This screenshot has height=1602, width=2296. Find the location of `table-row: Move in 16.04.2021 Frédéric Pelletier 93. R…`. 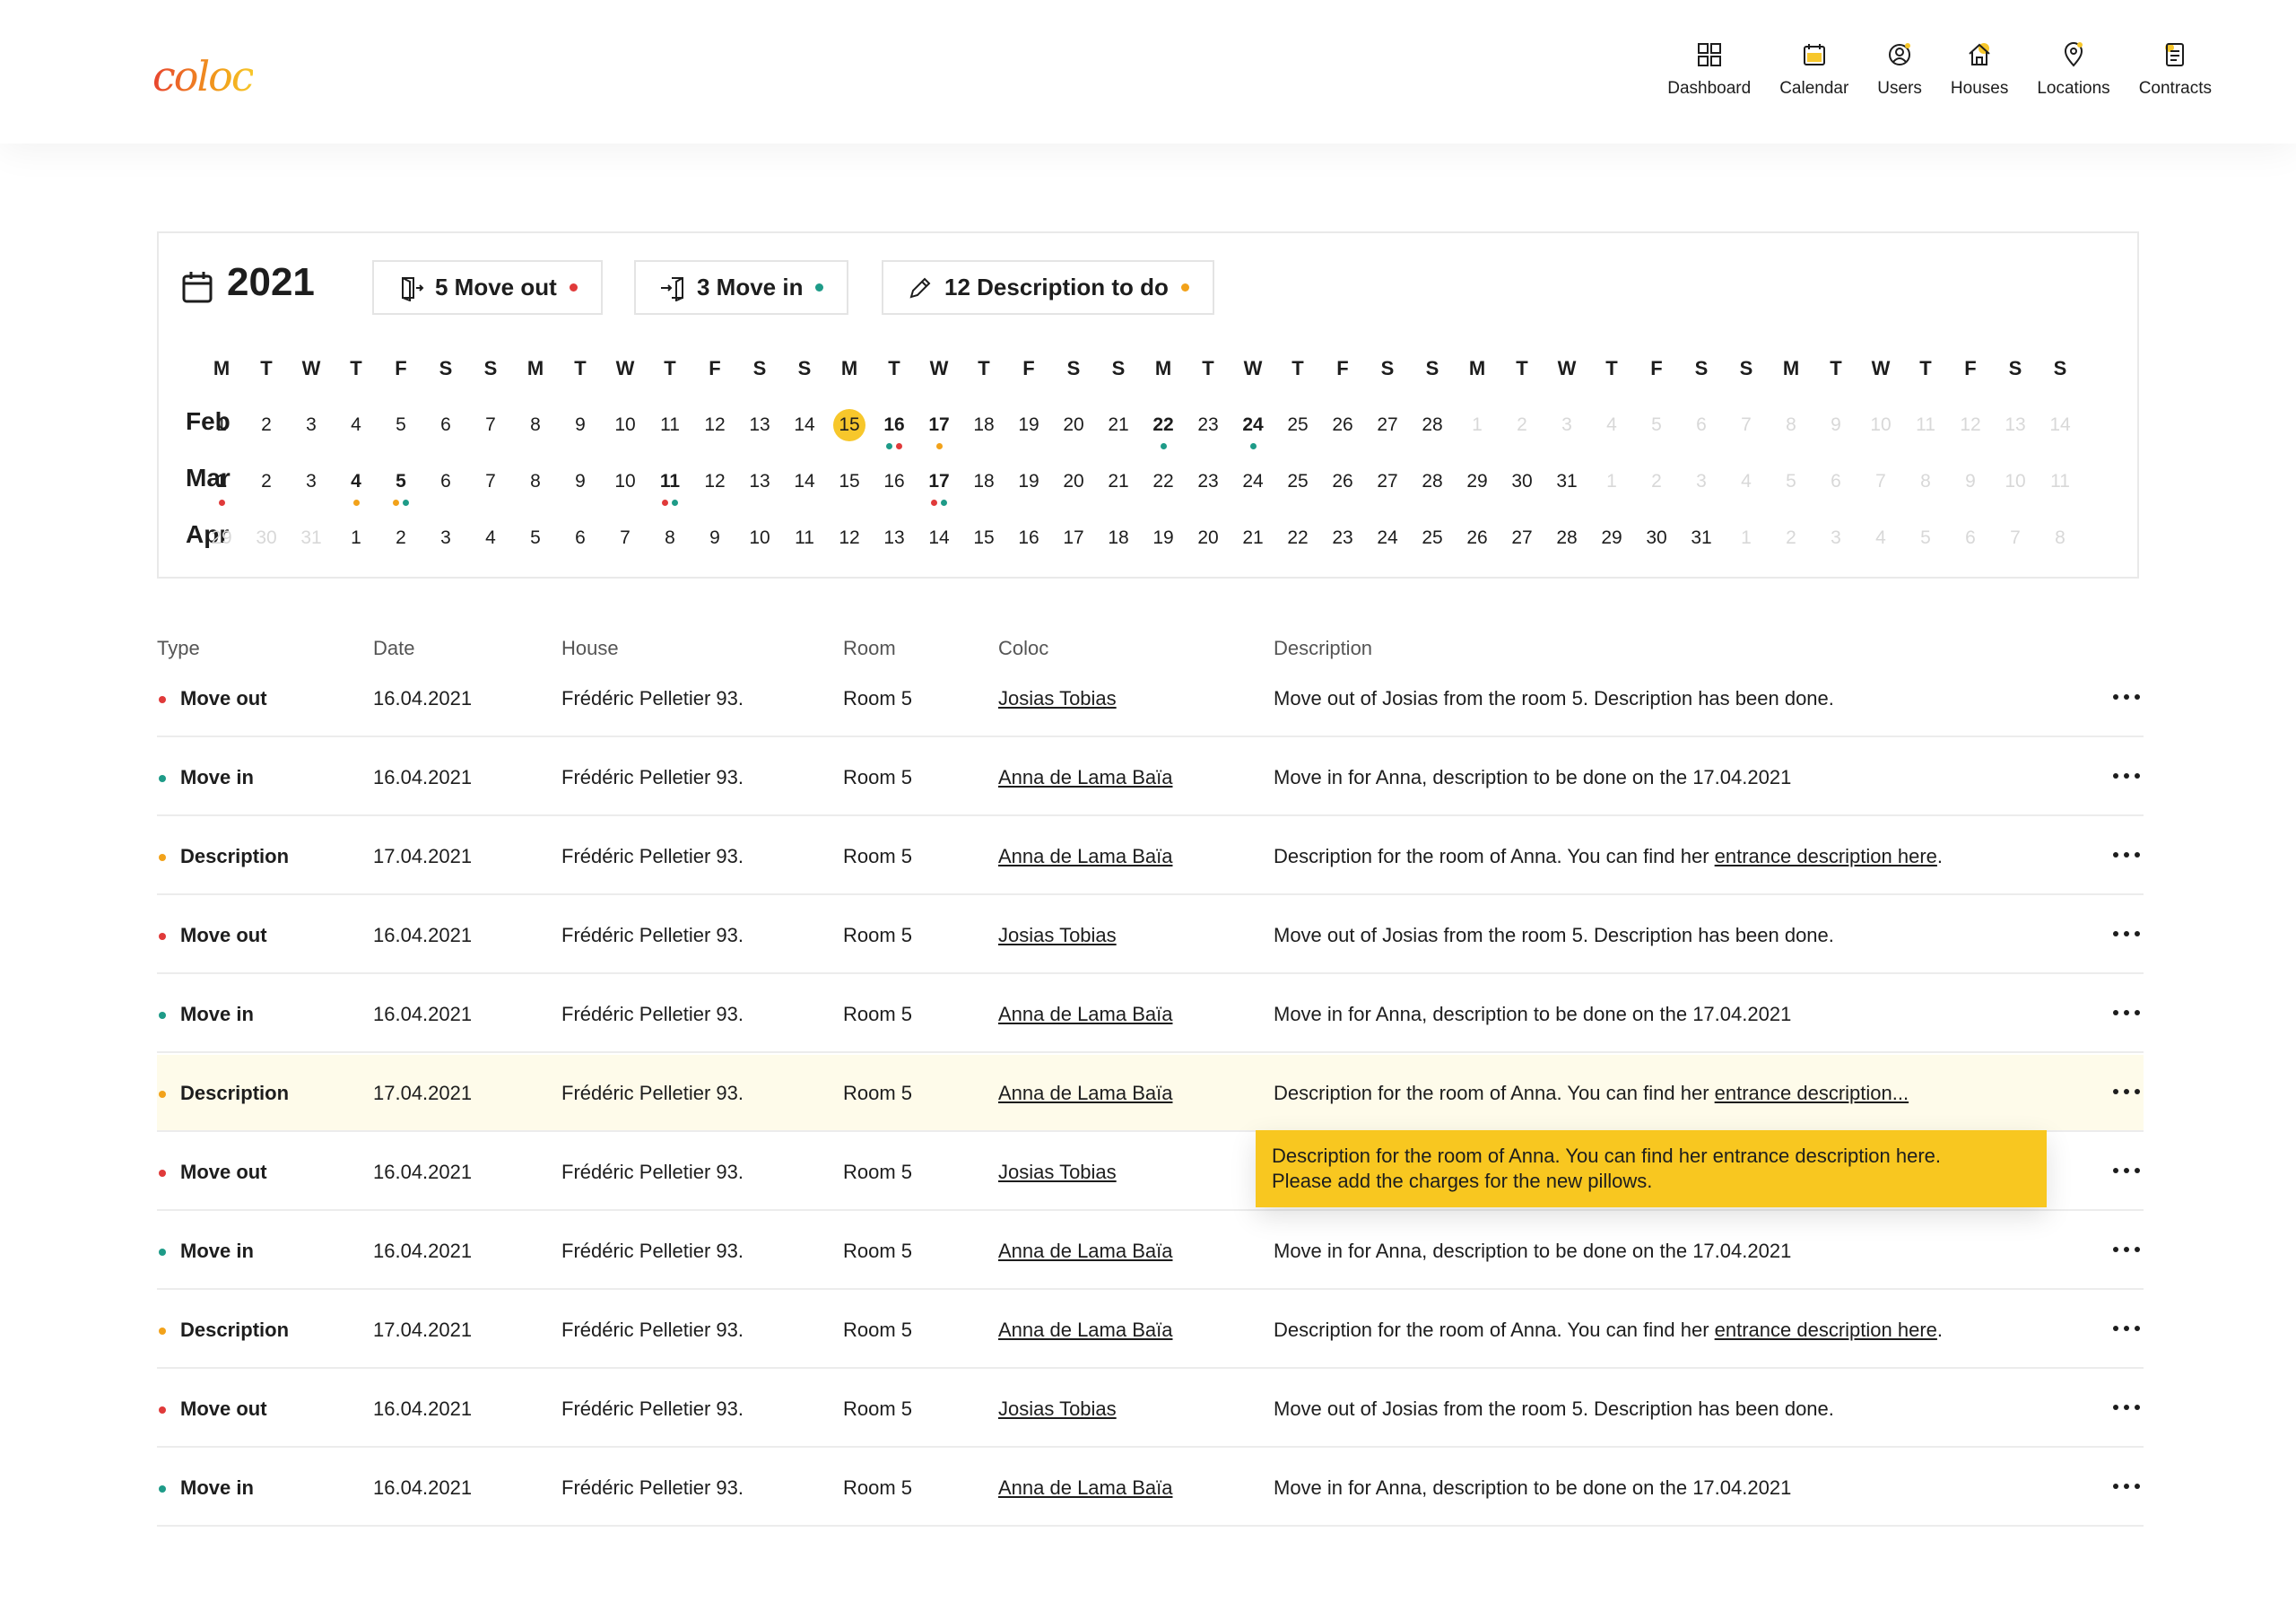

table-row: Move in 16.04.2021 Frédéric Pelletier 93. R… is located at coordinates (1150, 1015).